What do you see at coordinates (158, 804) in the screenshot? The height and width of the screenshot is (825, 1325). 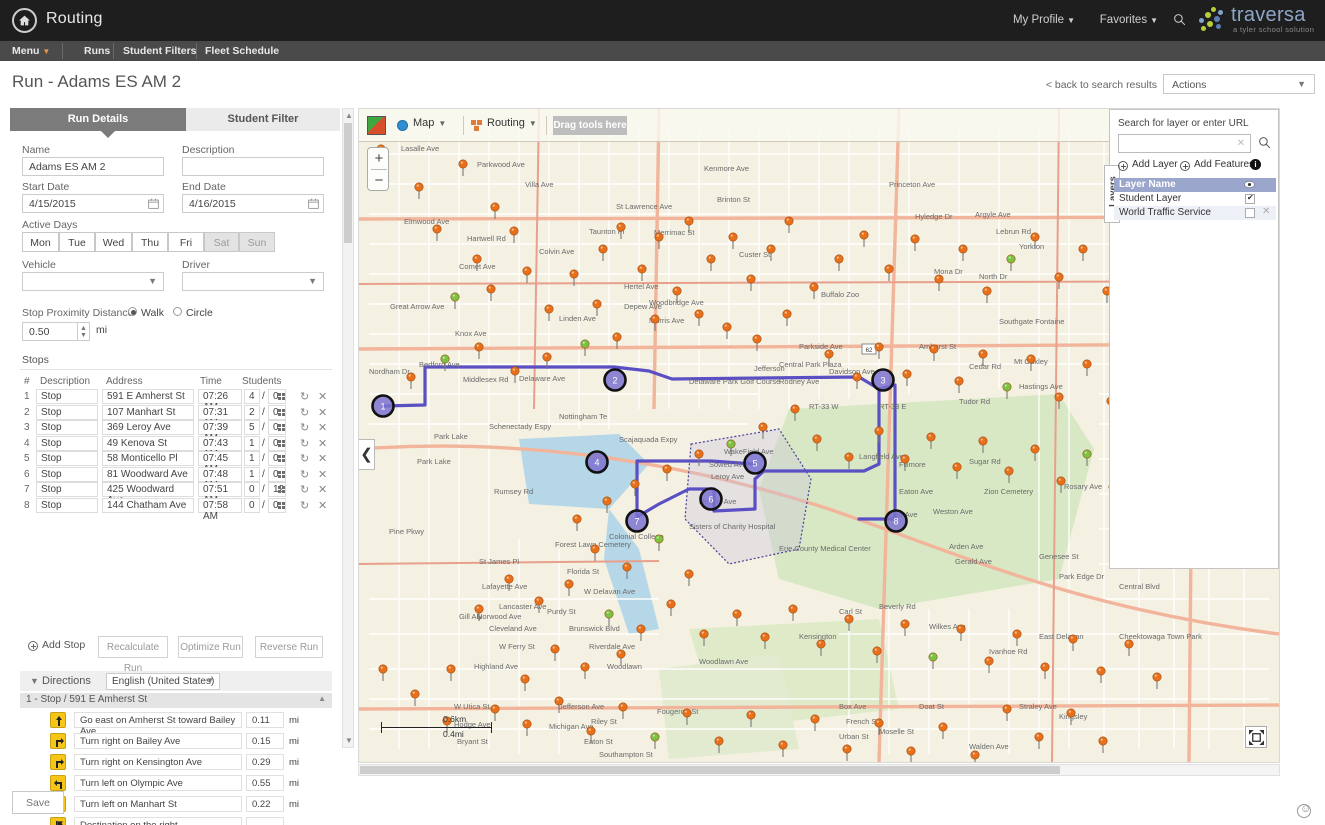 I see `direction-step-text: Turn left on Manhart St` at bounding box center [158, 804].